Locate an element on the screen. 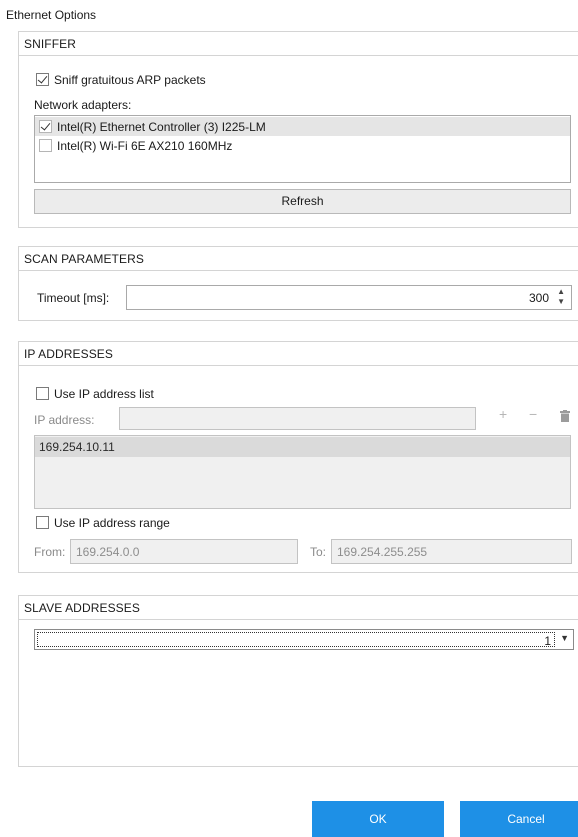  window-title: Ethernet Options is located at coordinates (51, 15).